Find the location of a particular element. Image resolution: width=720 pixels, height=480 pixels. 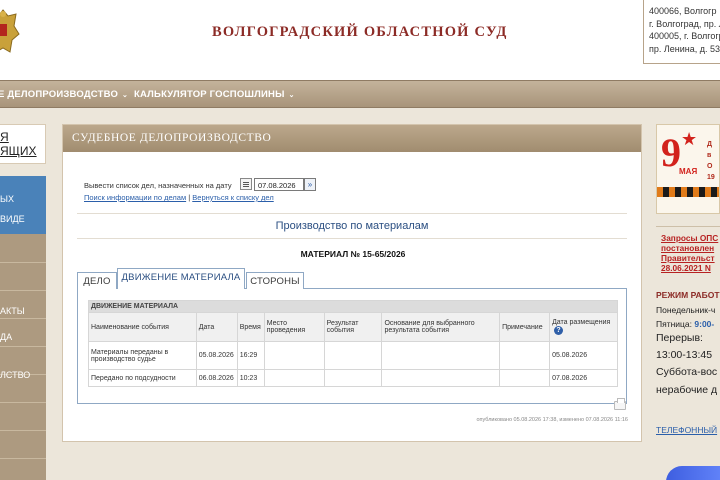

tab-material-movement: ДВИЖЕНИЕ МАТЕРИАЛА is located at coordinates (181, 278).